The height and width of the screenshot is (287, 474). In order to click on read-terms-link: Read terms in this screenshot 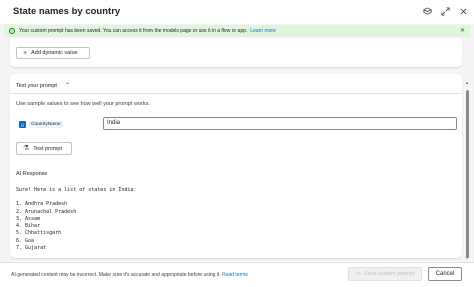, I will do `click(235, 275)`.